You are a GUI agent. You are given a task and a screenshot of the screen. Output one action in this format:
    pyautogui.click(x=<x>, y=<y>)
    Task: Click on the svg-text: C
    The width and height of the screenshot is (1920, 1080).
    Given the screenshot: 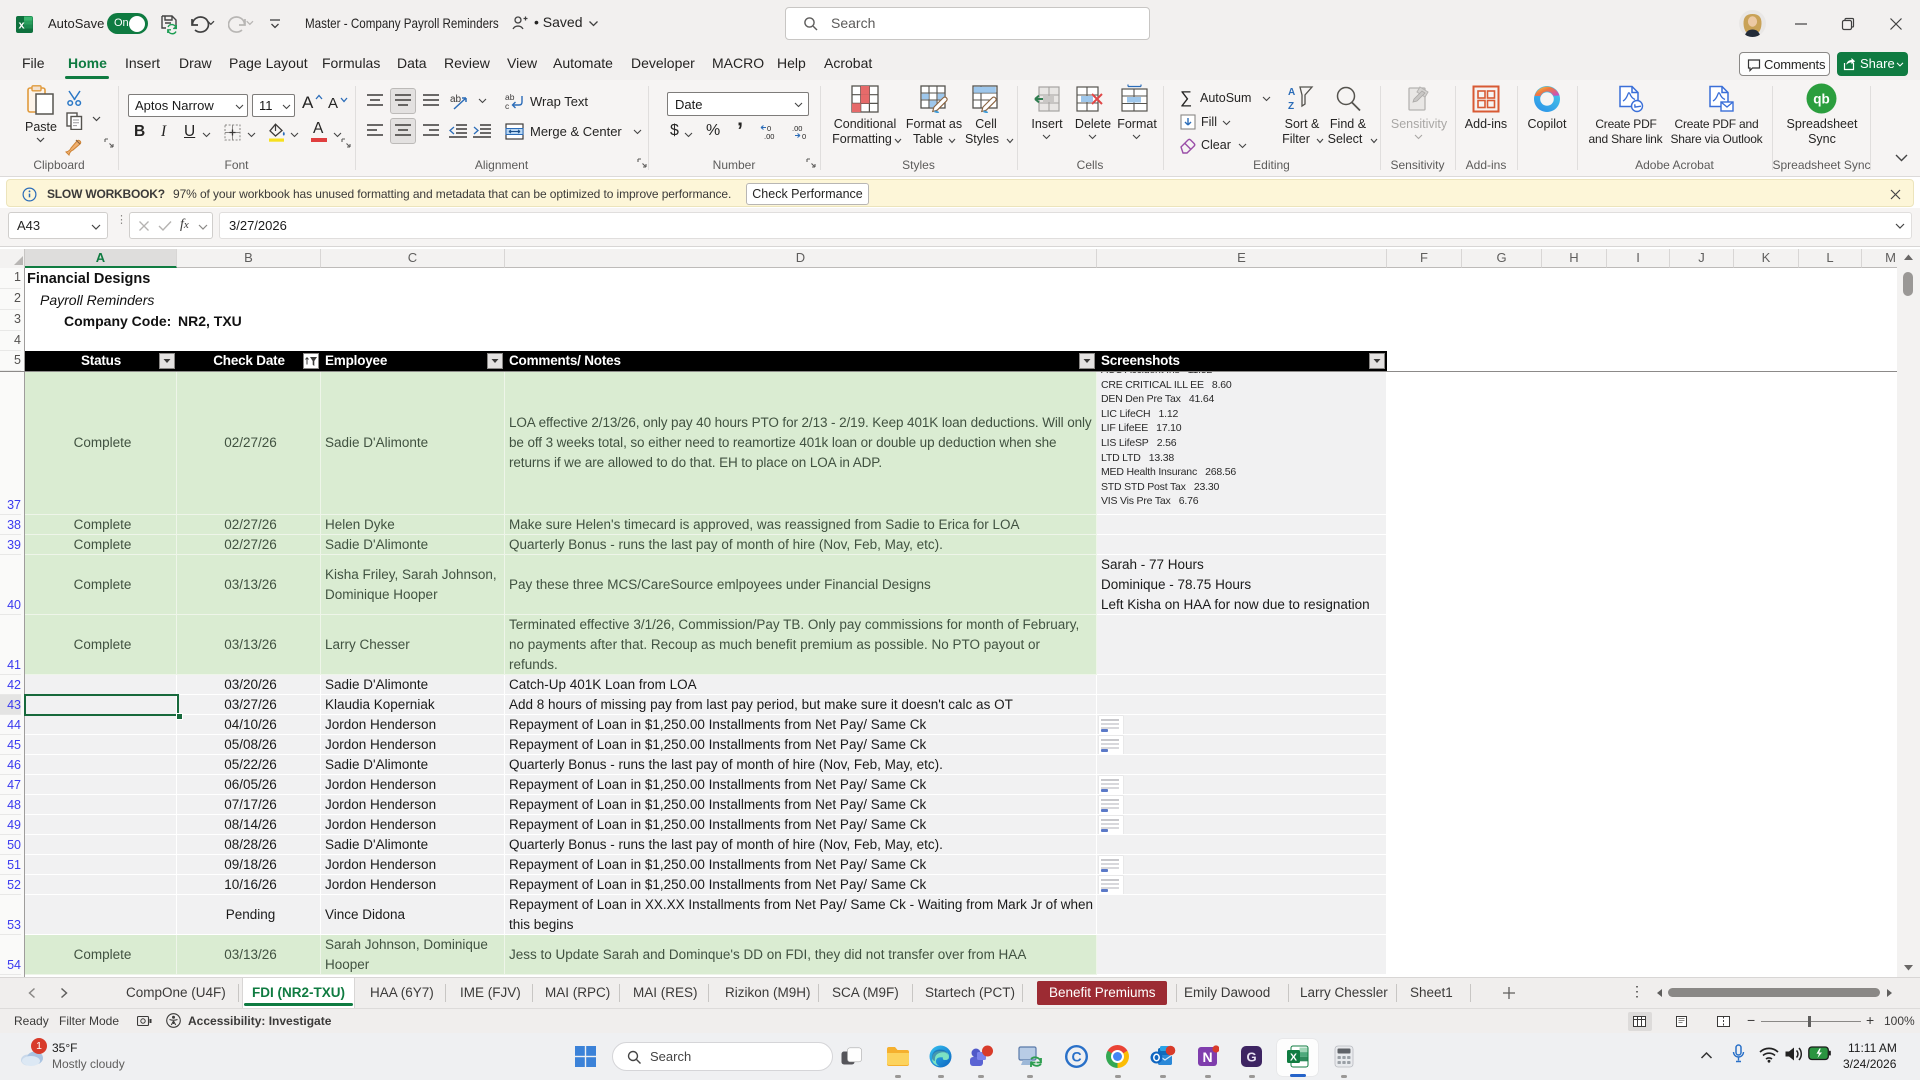 What is the action you would take?
    pyautogui.click(x=1076, y=1057)
    